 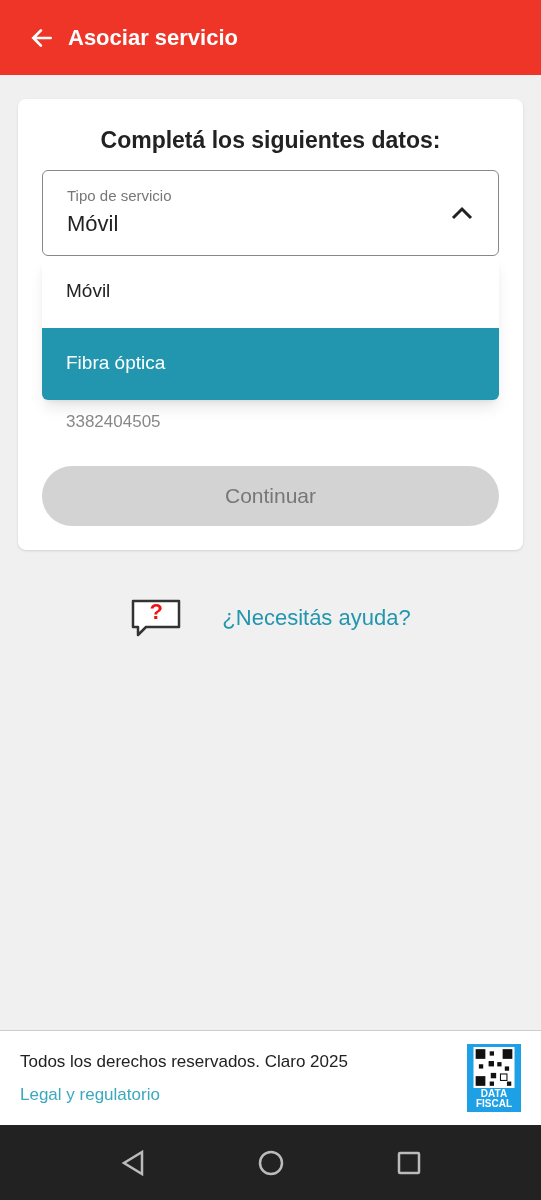 What do you see at coordinates (408, 1162) in the screenshot?
I see `recents-square-icon` at bounding box center [408, 1162].